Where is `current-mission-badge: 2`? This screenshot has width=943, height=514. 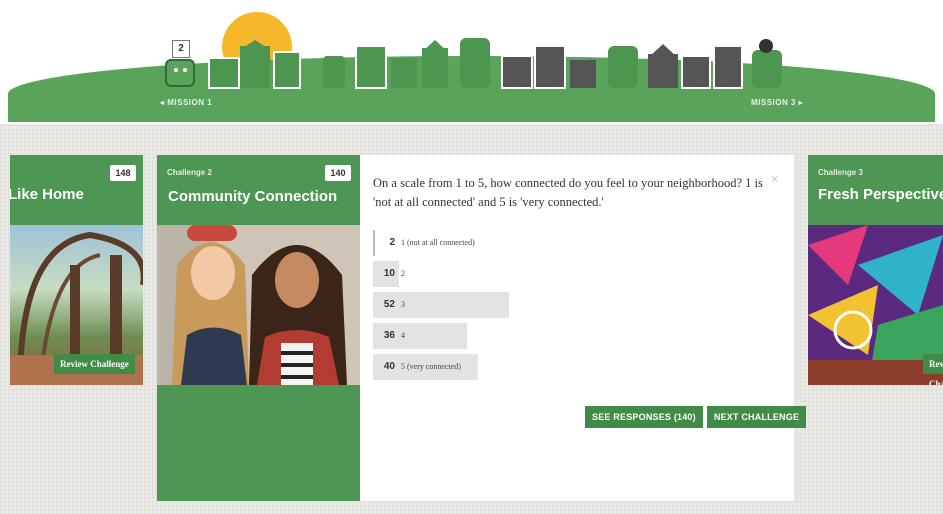 current-mission-badge: 2 is located at coordinates (181, 49).